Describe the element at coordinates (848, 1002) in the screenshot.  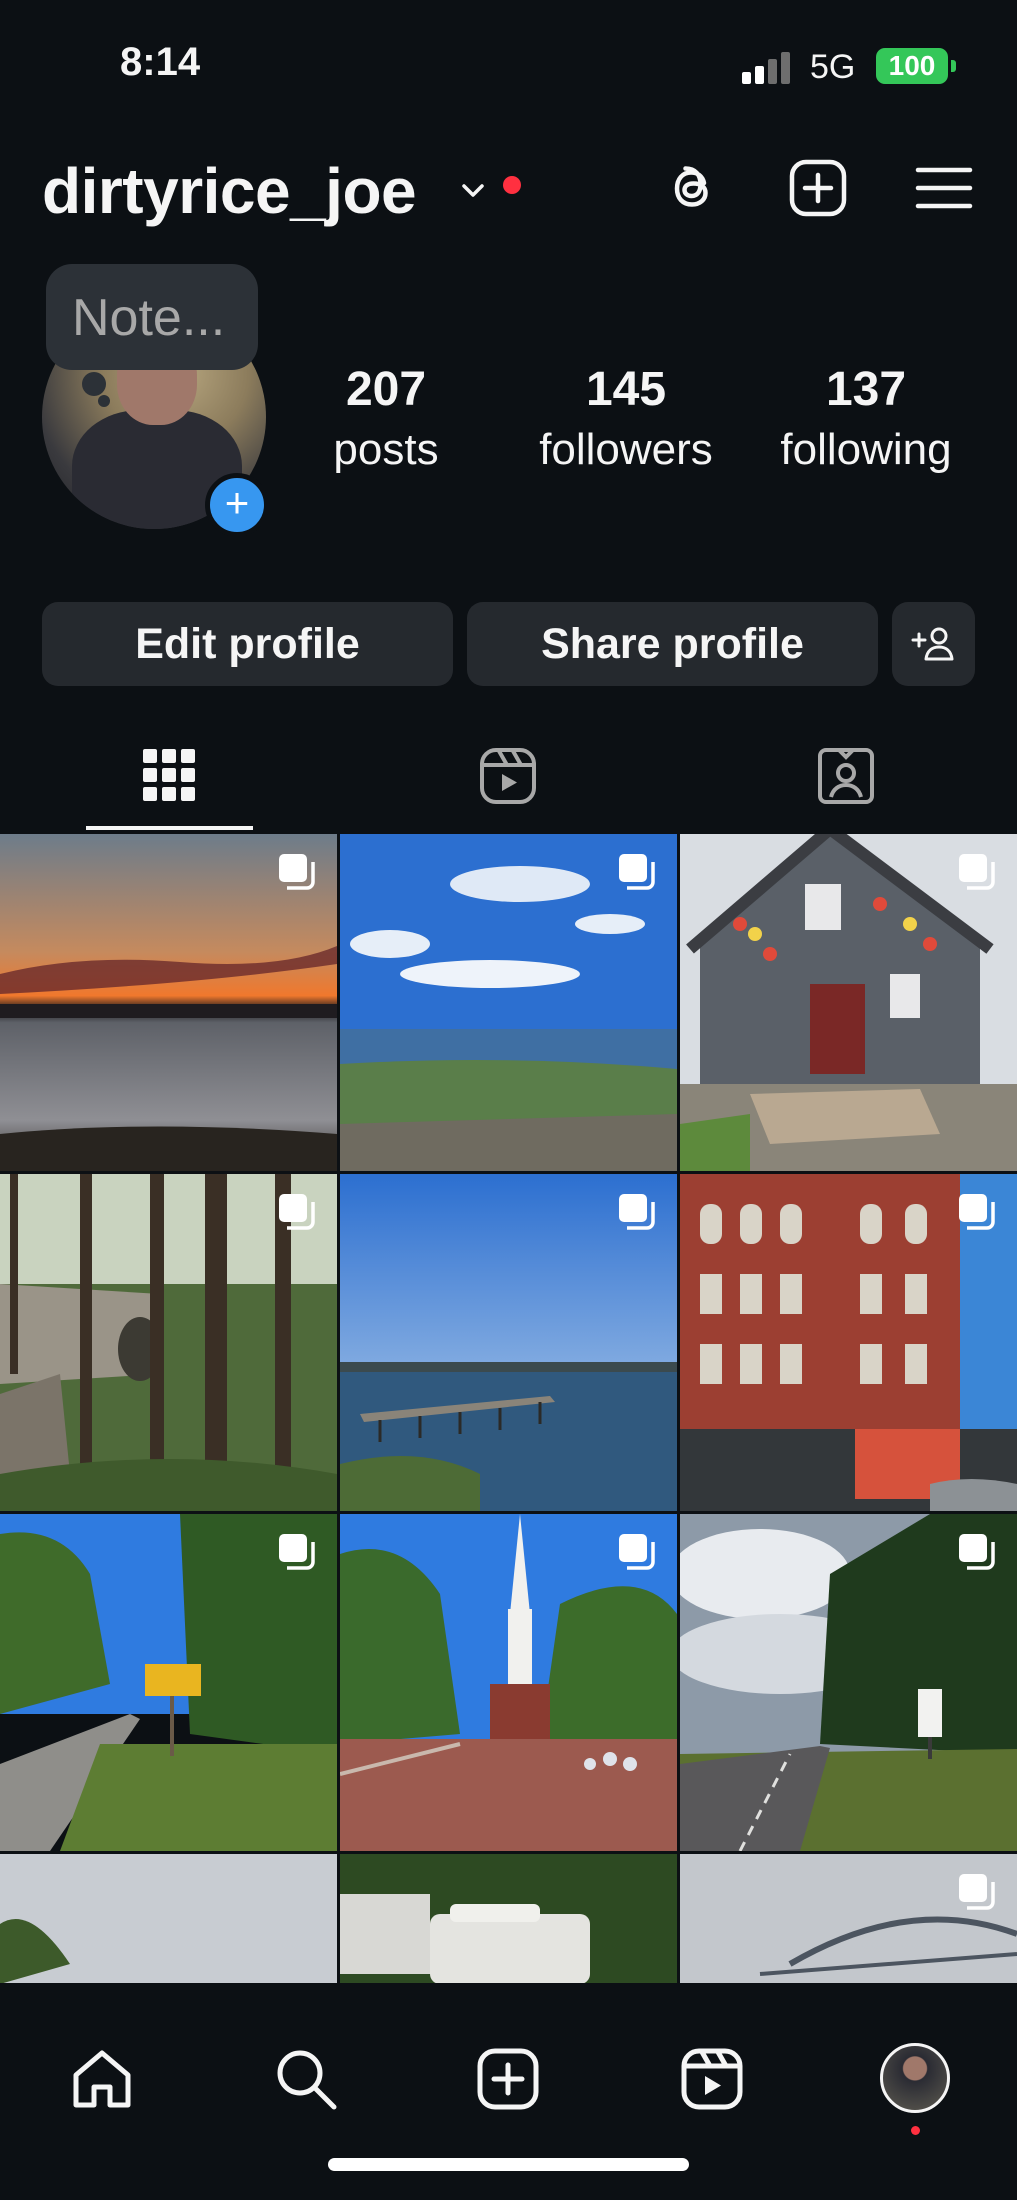
I see `grid-post-buoy-shop` at that location.